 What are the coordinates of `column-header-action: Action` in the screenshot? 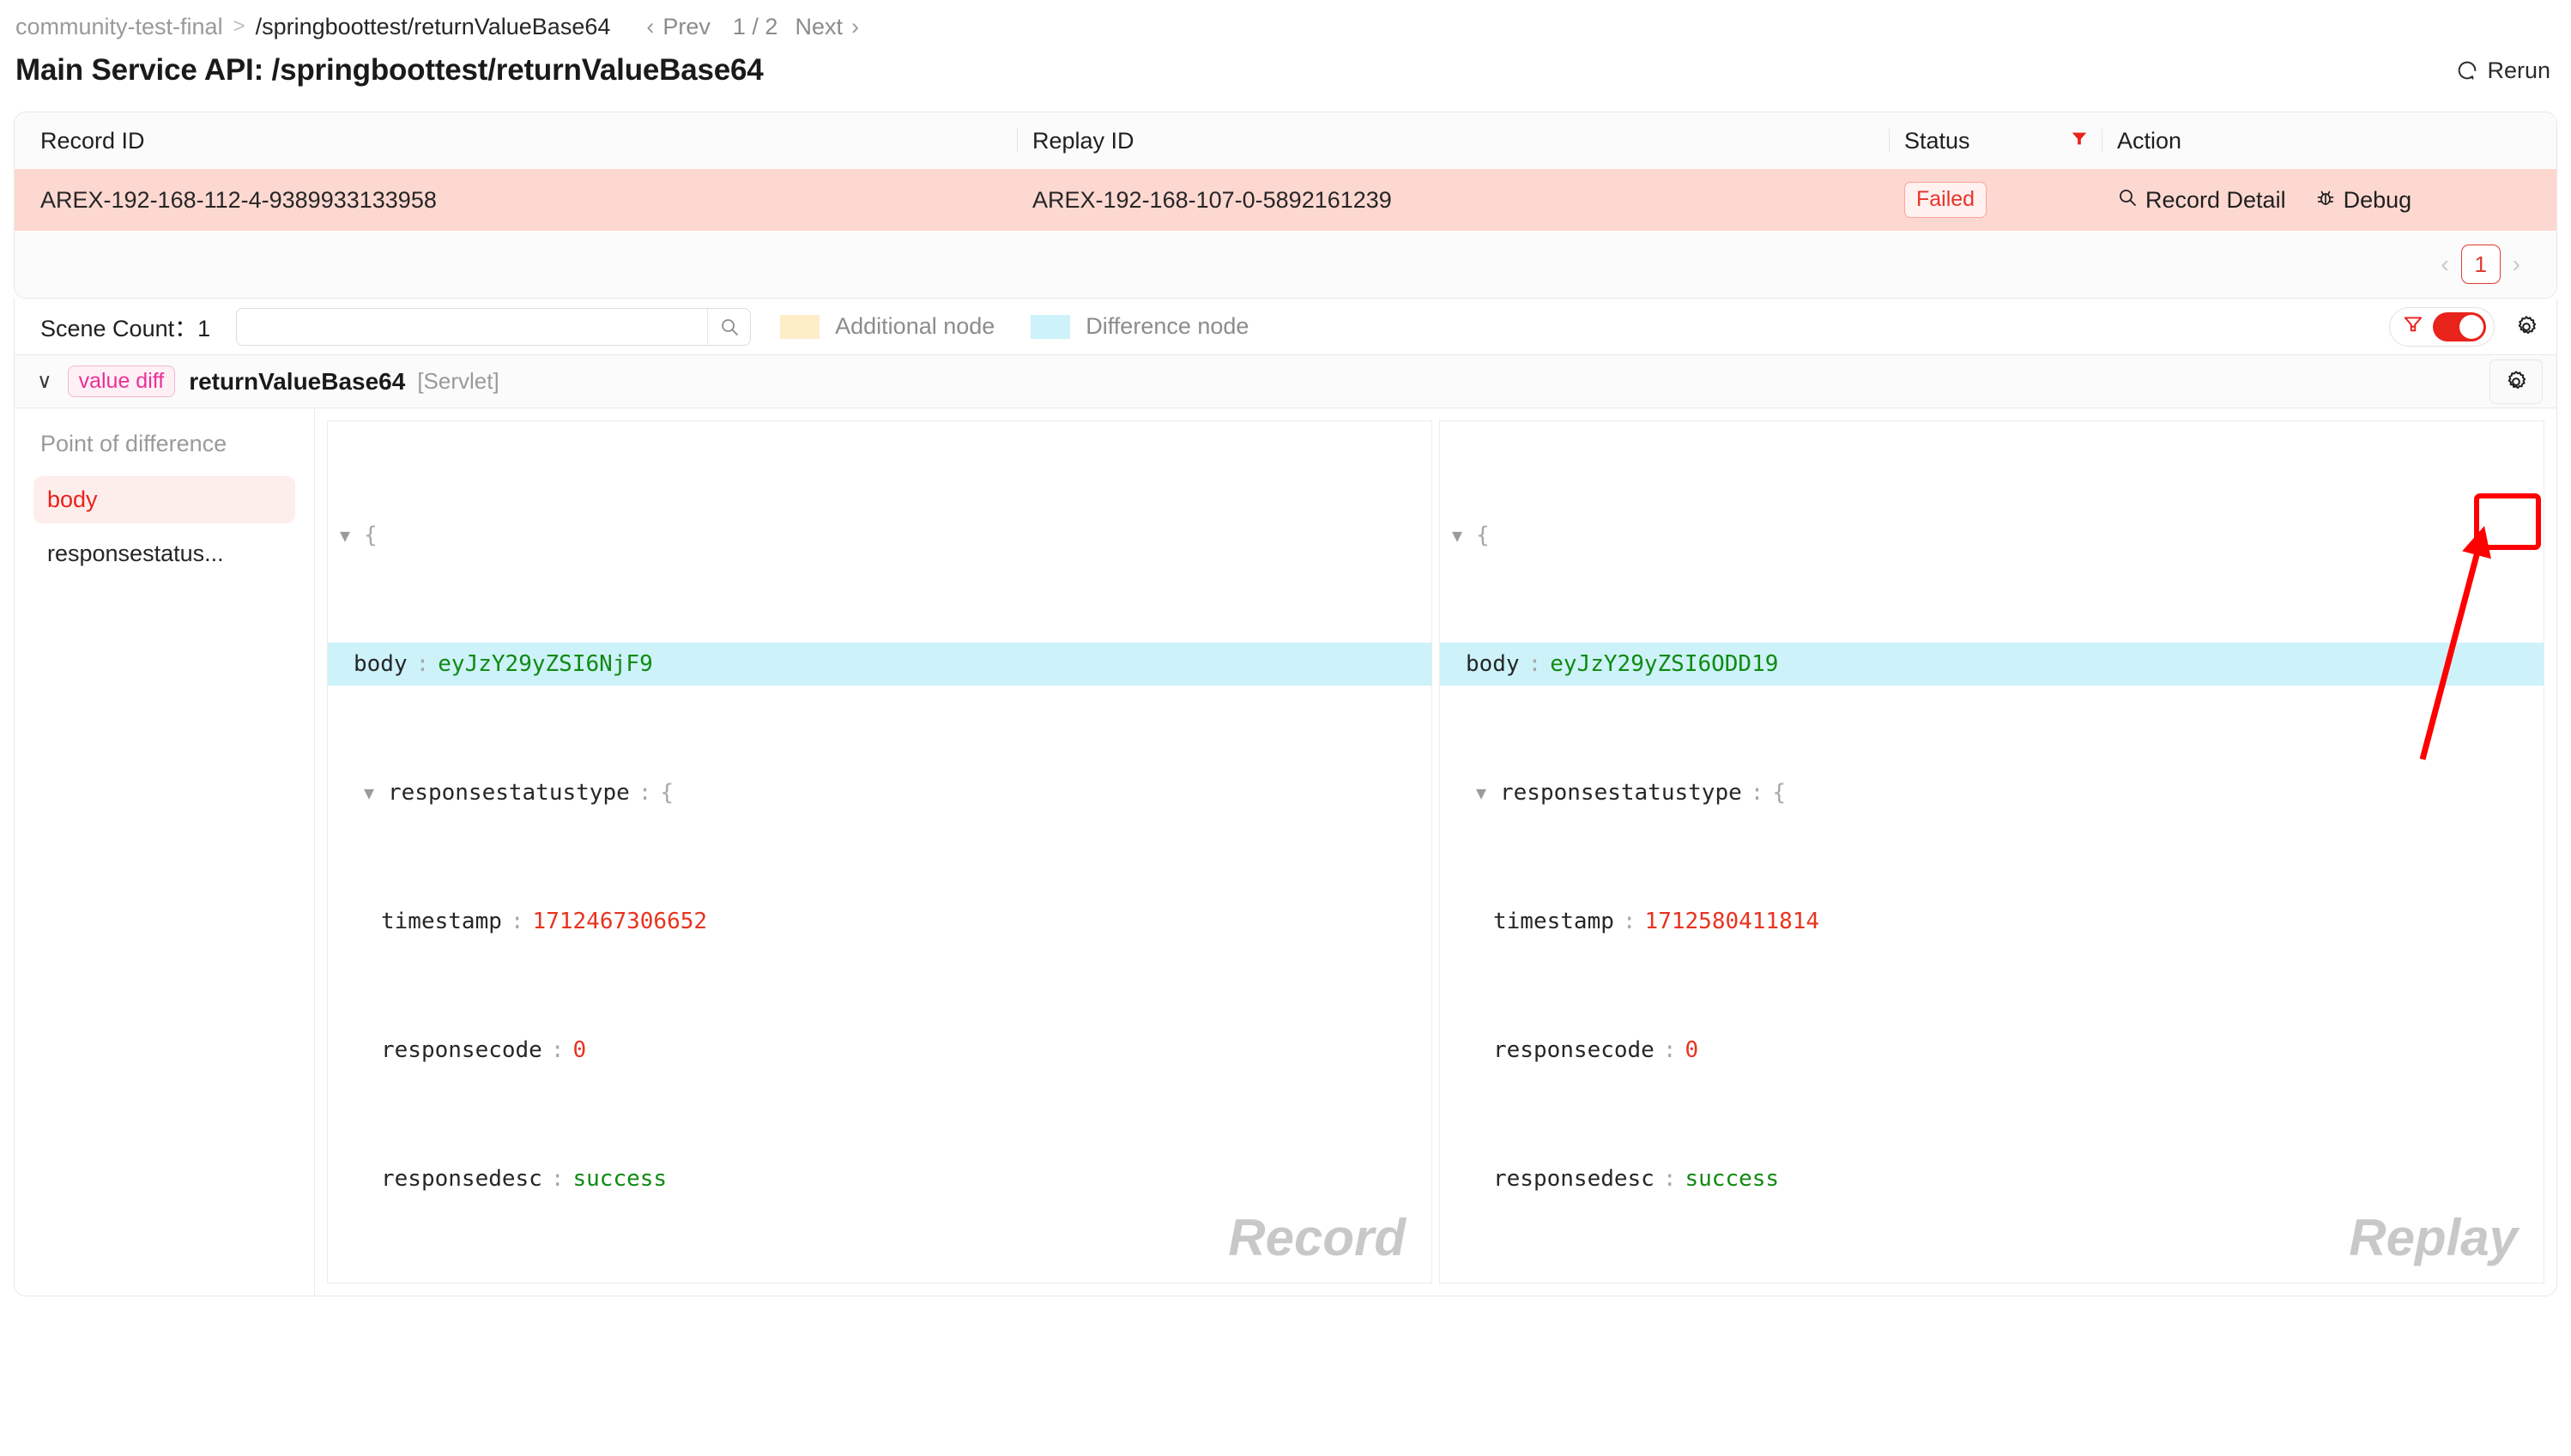 It's located at (2329, 140).